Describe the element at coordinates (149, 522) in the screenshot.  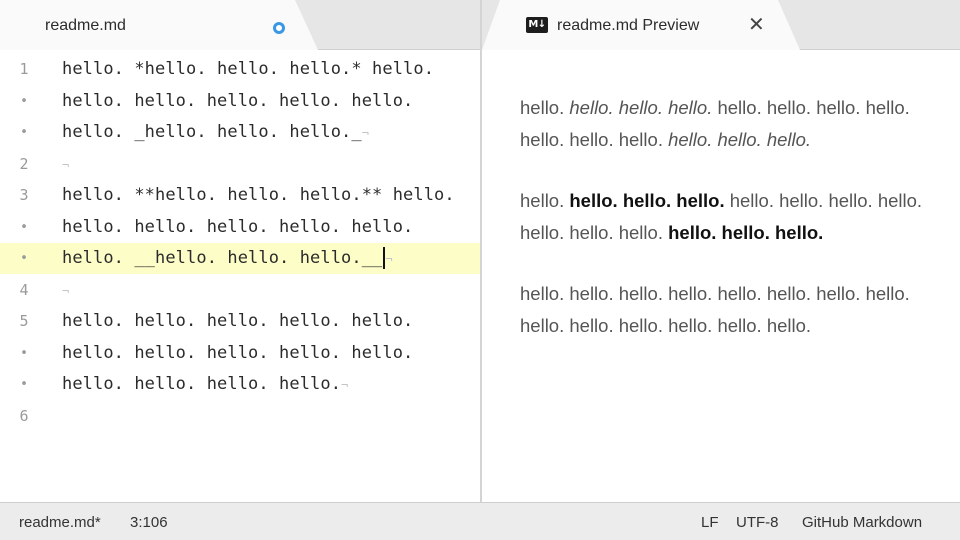
I see `status-cursor-position: 3:106` at that location.